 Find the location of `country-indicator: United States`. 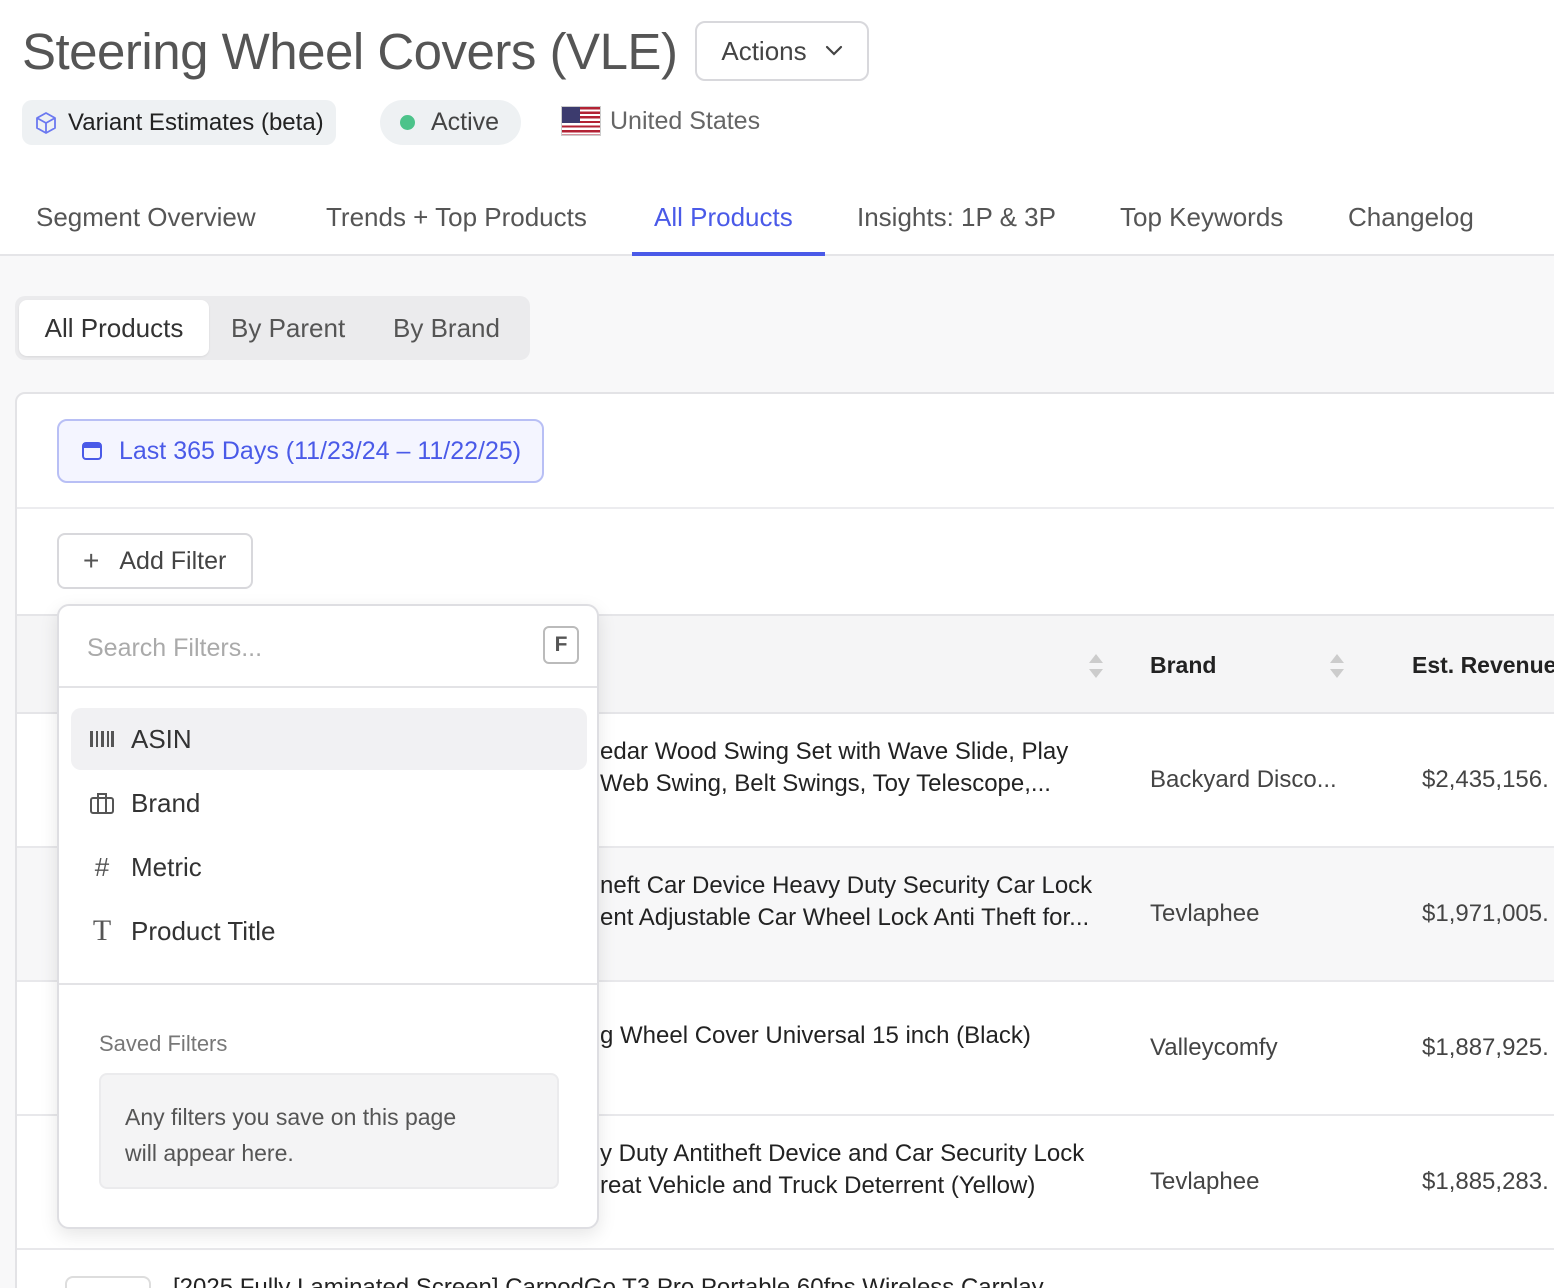

country-indicator: United States is located at coordinates (660, 121).